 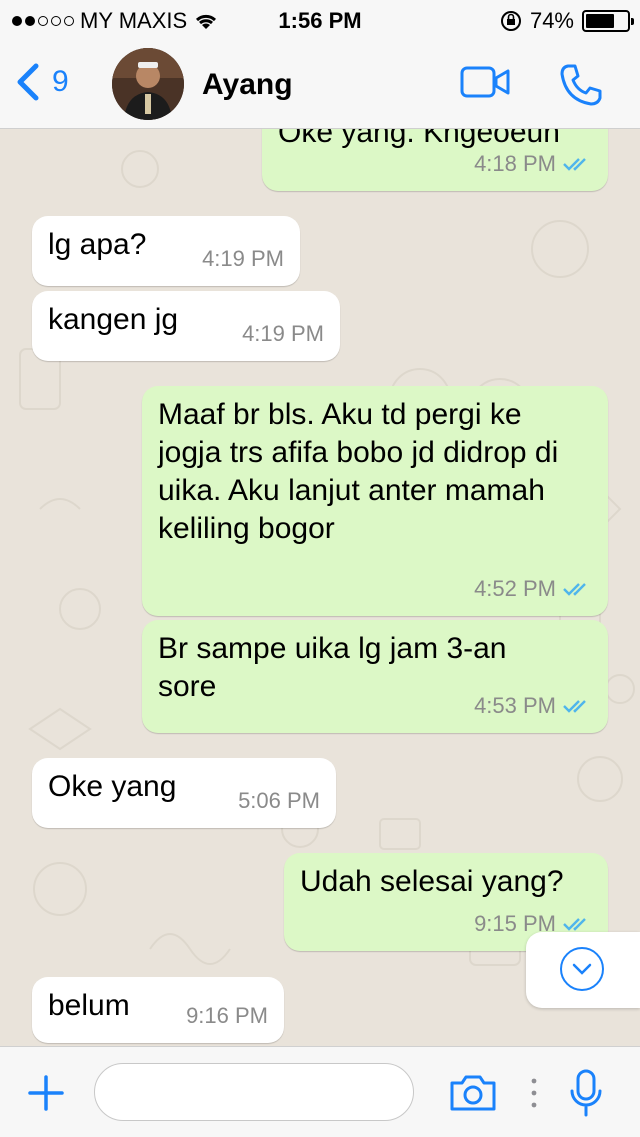 I want to click on video-call-button, so click(x=486, y=84).